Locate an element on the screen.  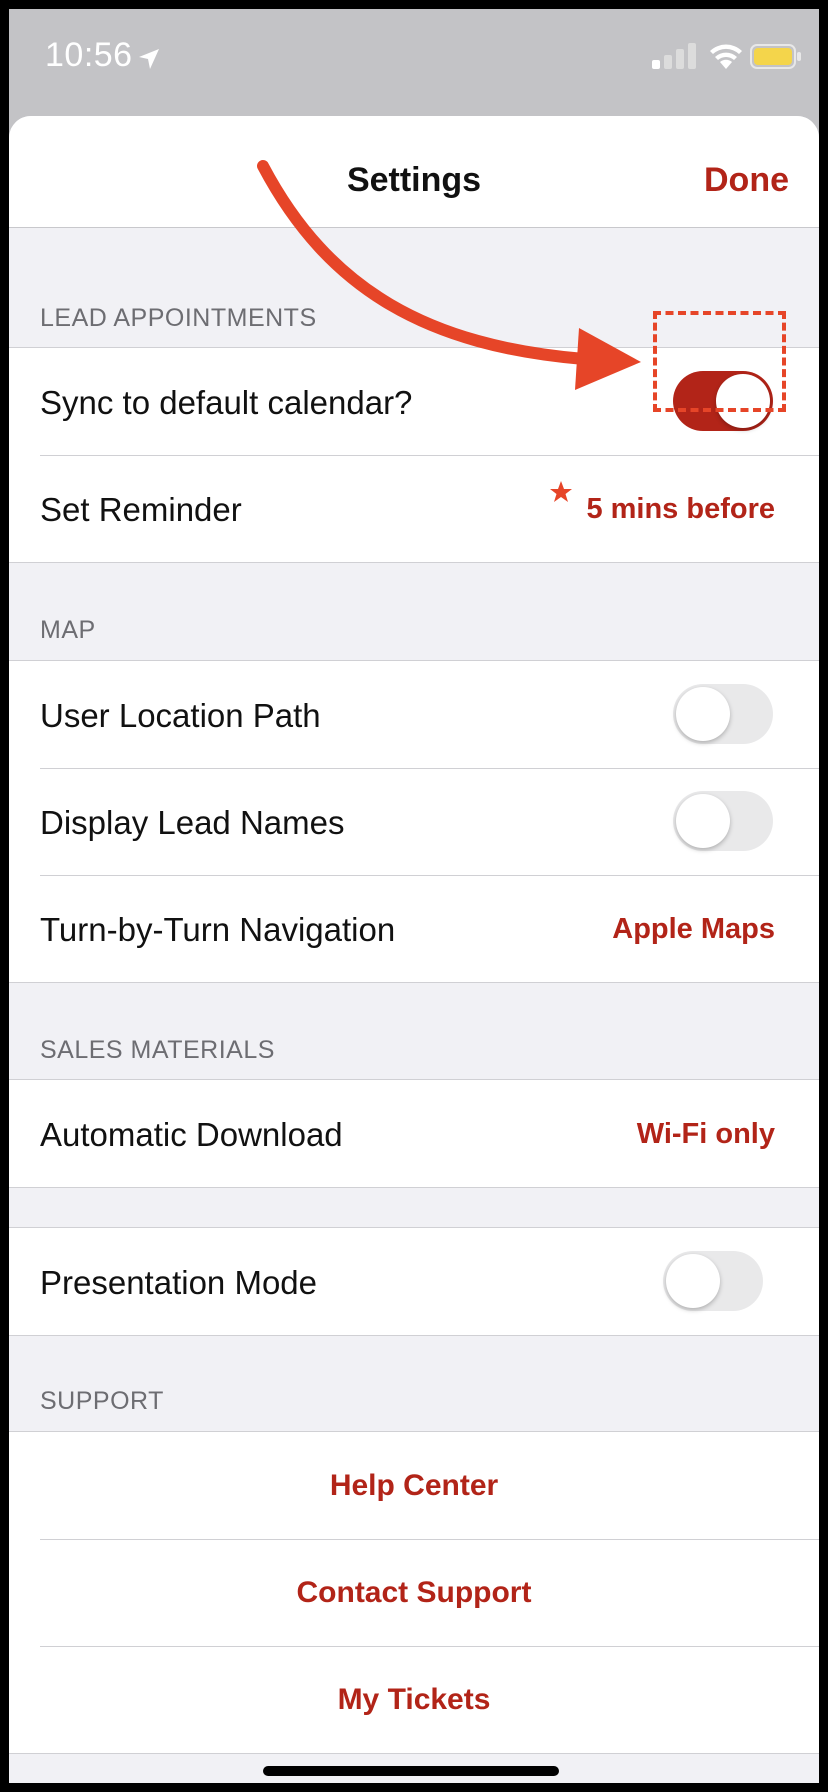
turn-by-turn-navigation-label: Turn-by-Turn Navigation is located at coordinates (218, 929).